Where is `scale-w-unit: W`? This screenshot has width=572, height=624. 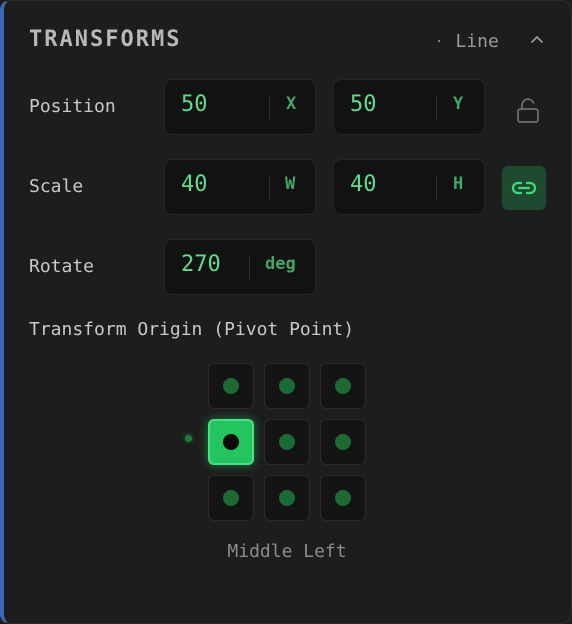
scale-w-unit: W is located at coordinates (290, 184).